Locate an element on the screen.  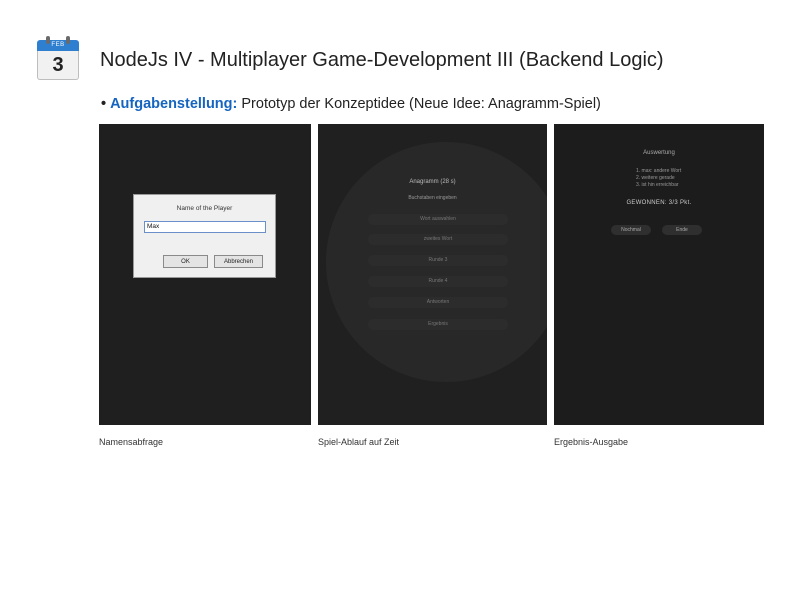
screenshot-name-prompt: Name of the Player Max OK Abbrechen is located at coordinates (205, 274).